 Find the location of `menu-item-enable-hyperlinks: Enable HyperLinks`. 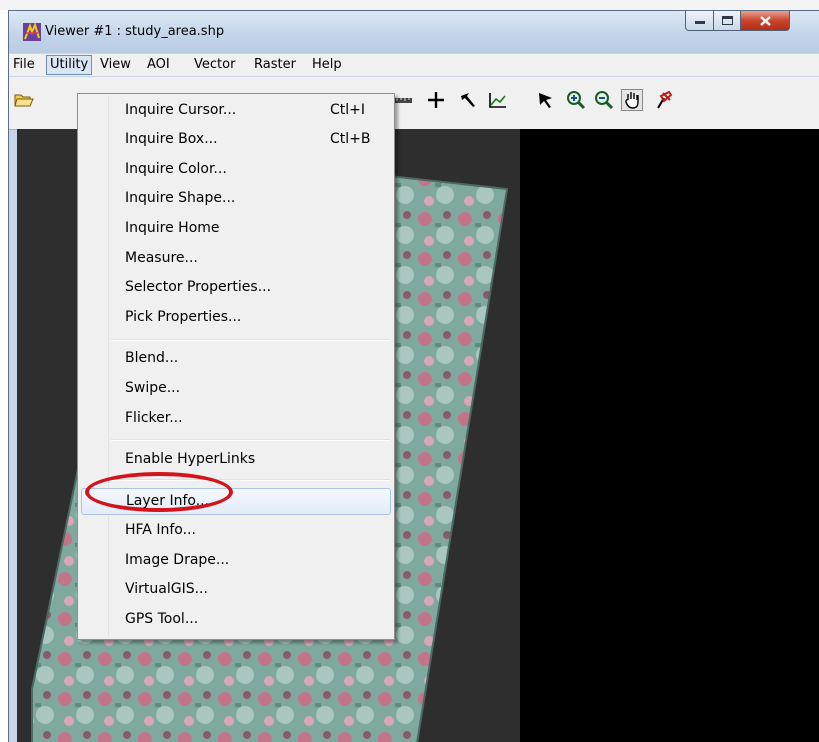

menu-item-enable-hyperlinks: Enable HyperLinks is located at coordinates (236, 460).